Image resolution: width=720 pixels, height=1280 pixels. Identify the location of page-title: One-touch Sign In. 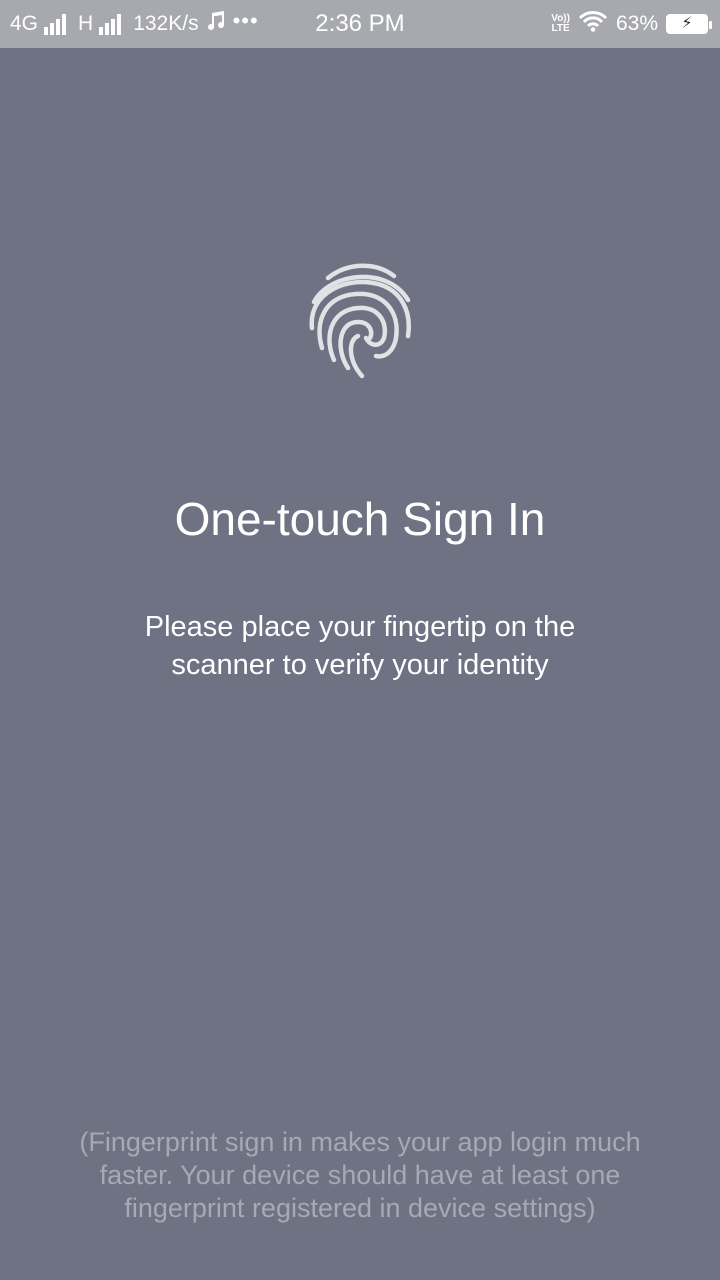
(360, 519).